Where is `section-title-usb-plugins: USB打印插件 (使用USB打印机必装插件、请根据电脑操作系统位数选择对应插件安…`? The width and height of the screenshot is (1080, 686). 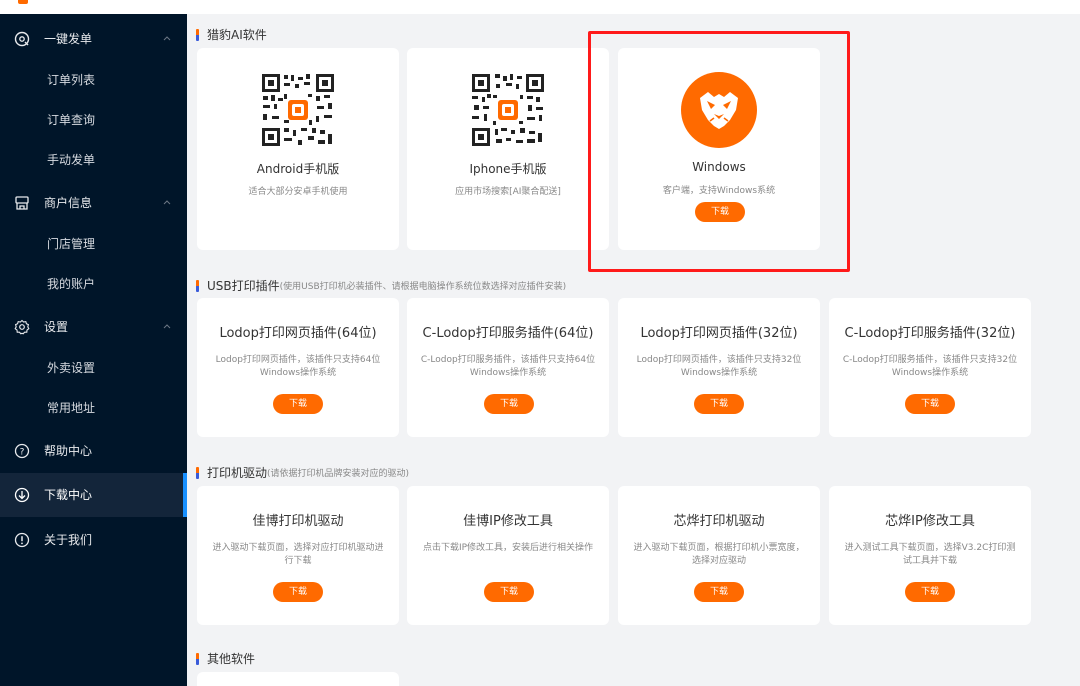 section-title-usb-plugins: USB打印插件 (使用USB打印机必装插件、请根据电脑操作系统位数选择对应插件安… is located at coordinates (381, 285).